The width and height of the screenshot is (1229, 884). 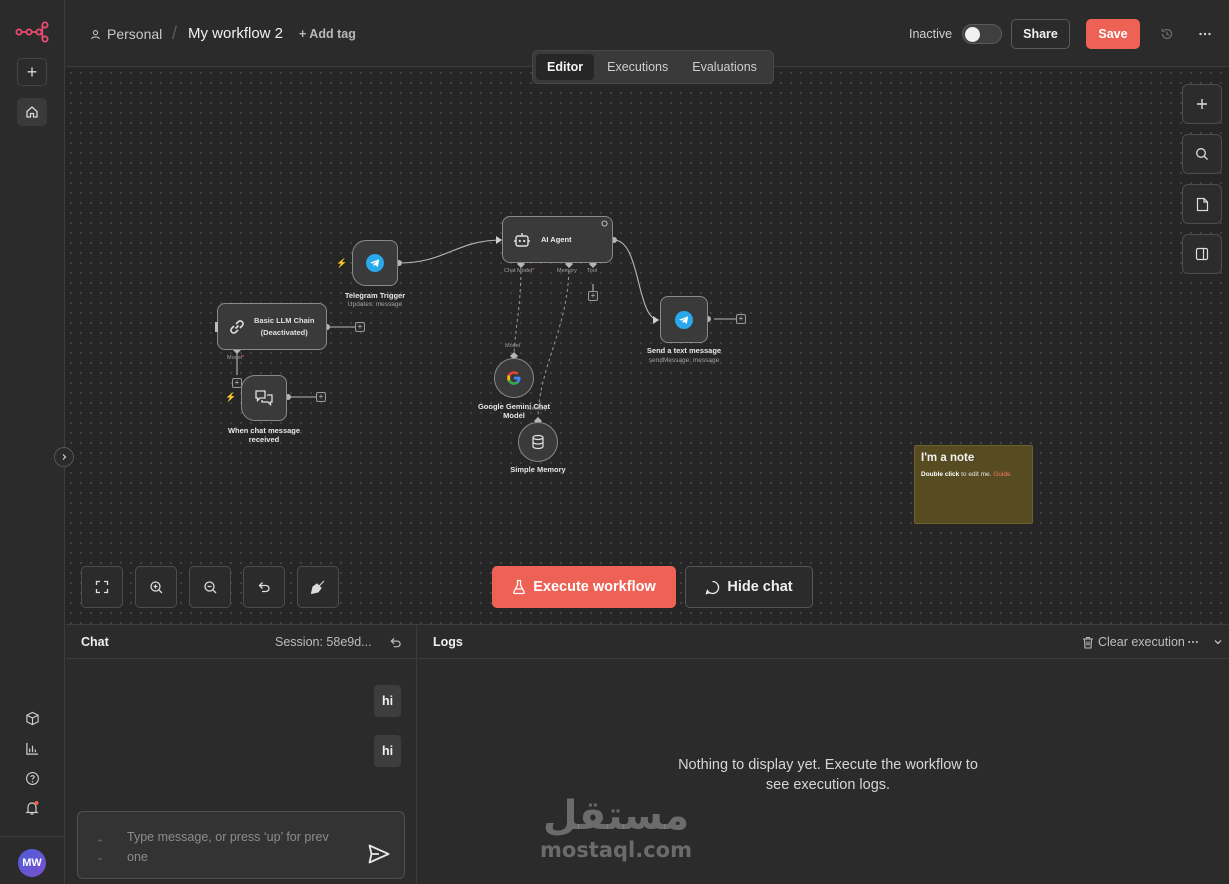 I want to click on gemini-title-line1: Google Gemini Chat, so click(x=514, y=406).